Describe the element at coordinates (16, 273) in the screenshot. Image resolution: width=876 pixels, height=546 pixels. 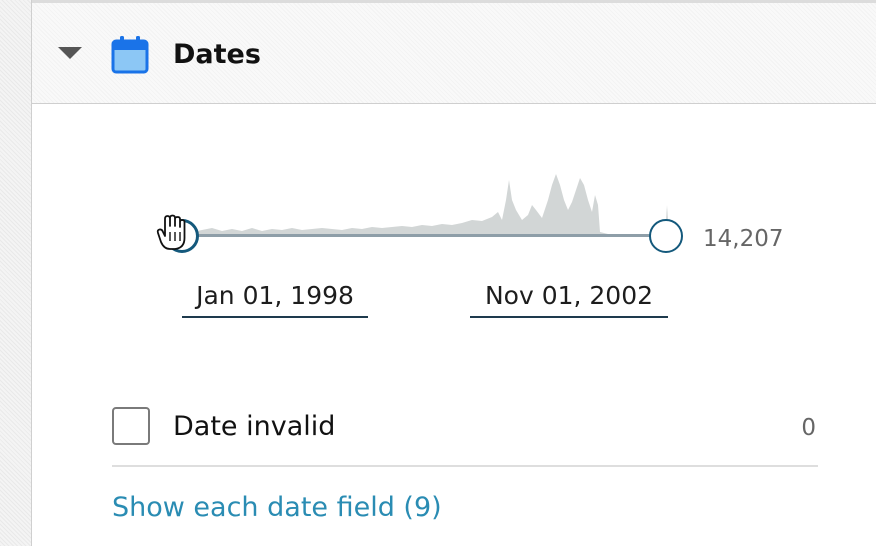
I see `left-gutter` at that location.